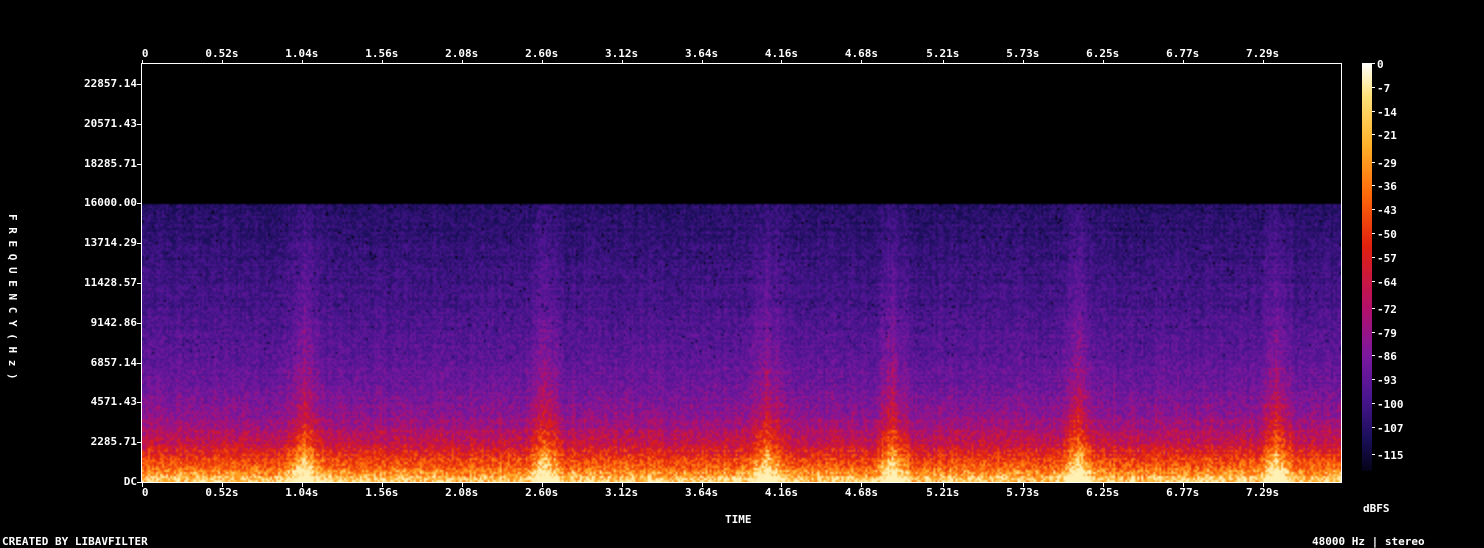 This screenshot has height=548, width=1484. Describe the element at coordinates (1023, 492) in the screenshot. I see `time-tick-label-bottom: 5.73s` at that location.